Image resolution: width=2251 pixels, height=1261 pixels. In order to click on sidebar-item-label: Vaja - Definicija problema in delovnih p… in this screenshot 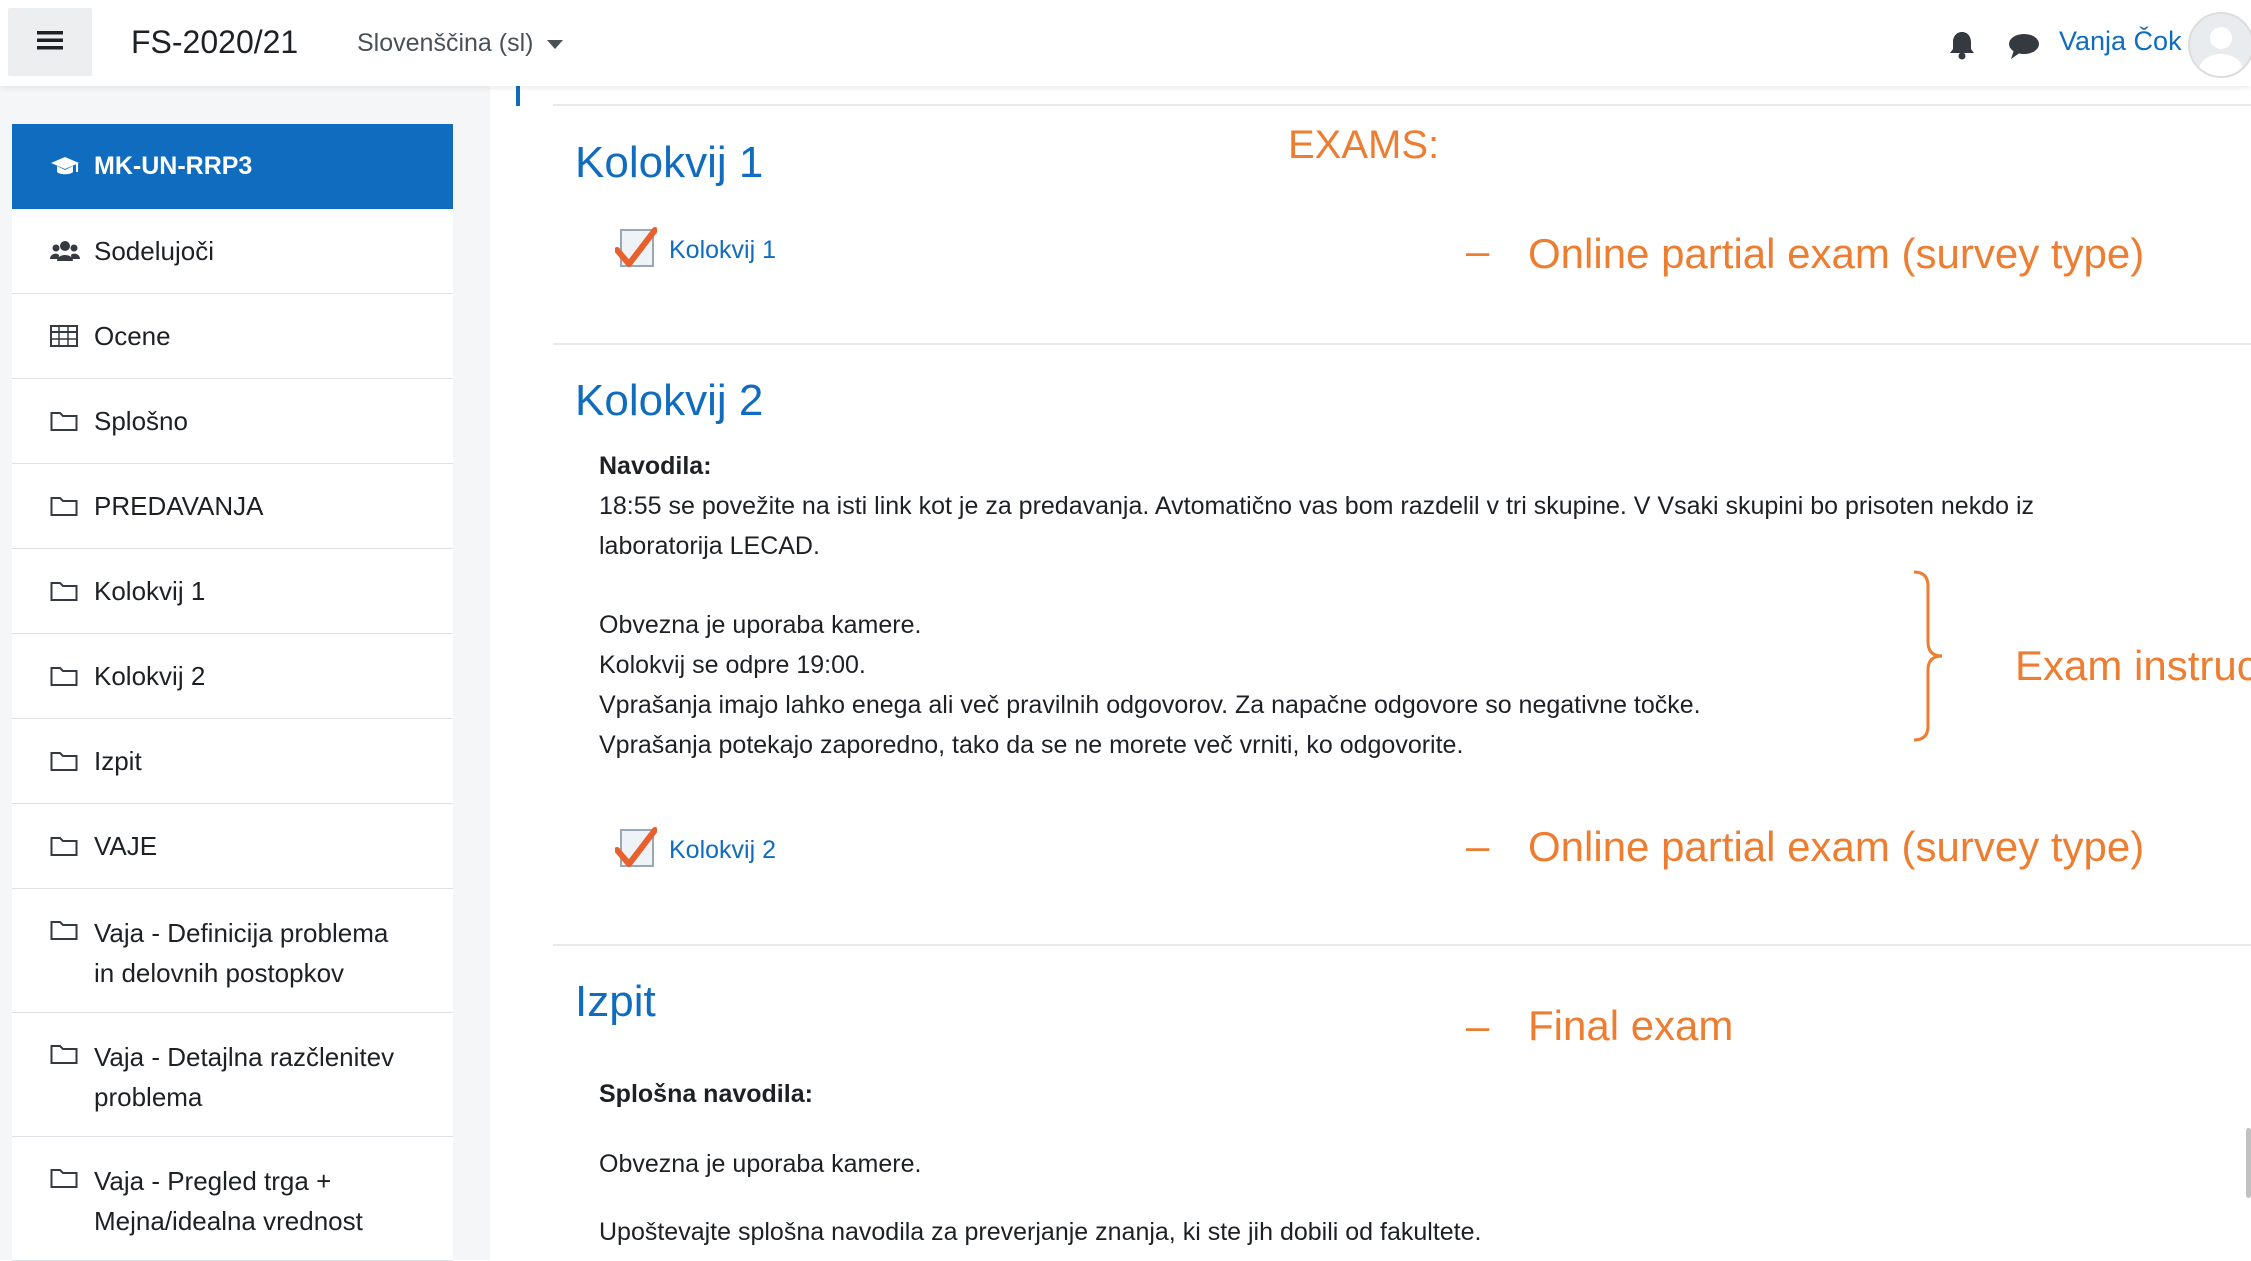, I will do `click(241, 953)`.